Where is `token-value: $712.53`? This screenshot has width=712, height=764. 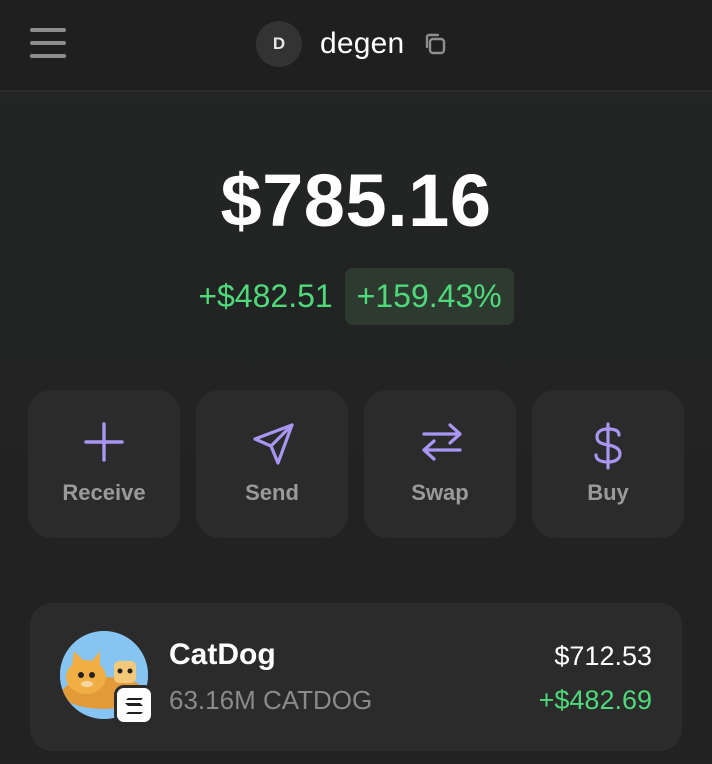
token-value: $712.53 is located at coordinates (603, 656).